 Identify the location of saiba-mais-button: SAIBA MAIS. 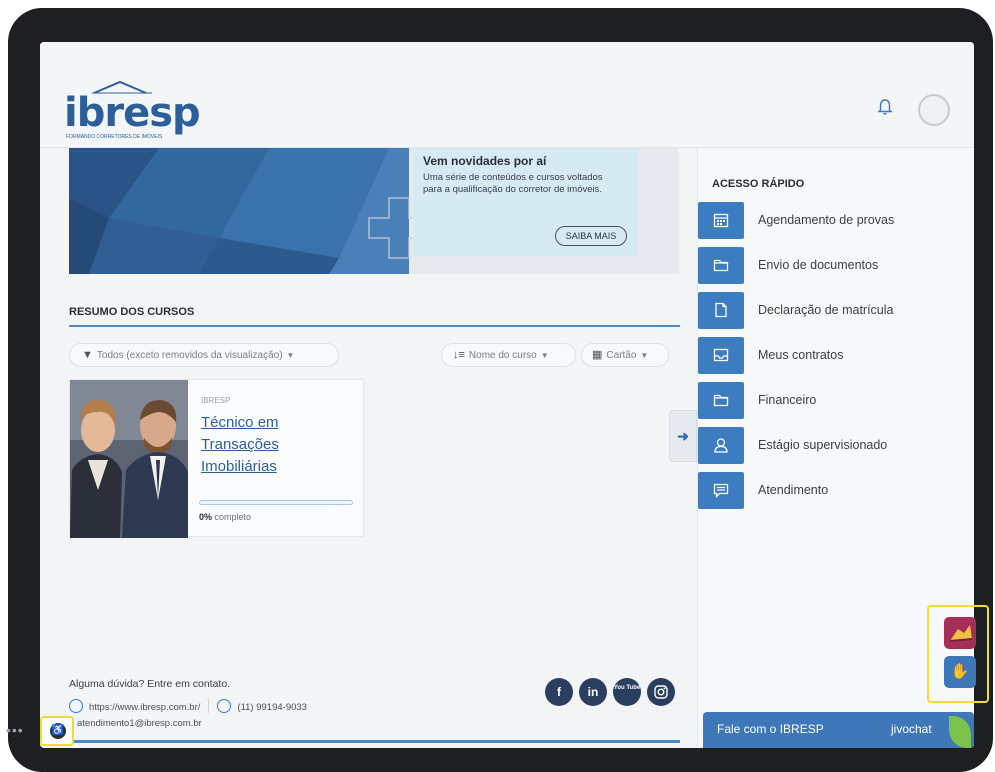
(591, 236).